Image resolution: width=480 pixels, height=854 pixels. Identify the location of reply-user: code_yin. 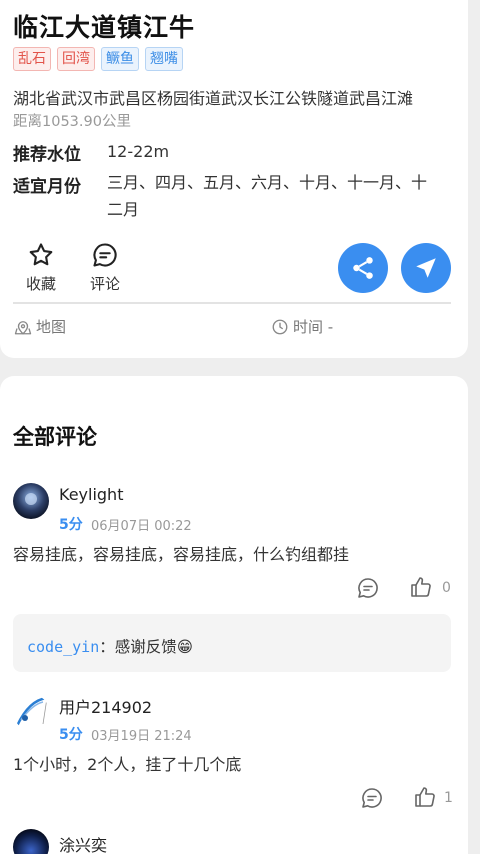
(63, 647).